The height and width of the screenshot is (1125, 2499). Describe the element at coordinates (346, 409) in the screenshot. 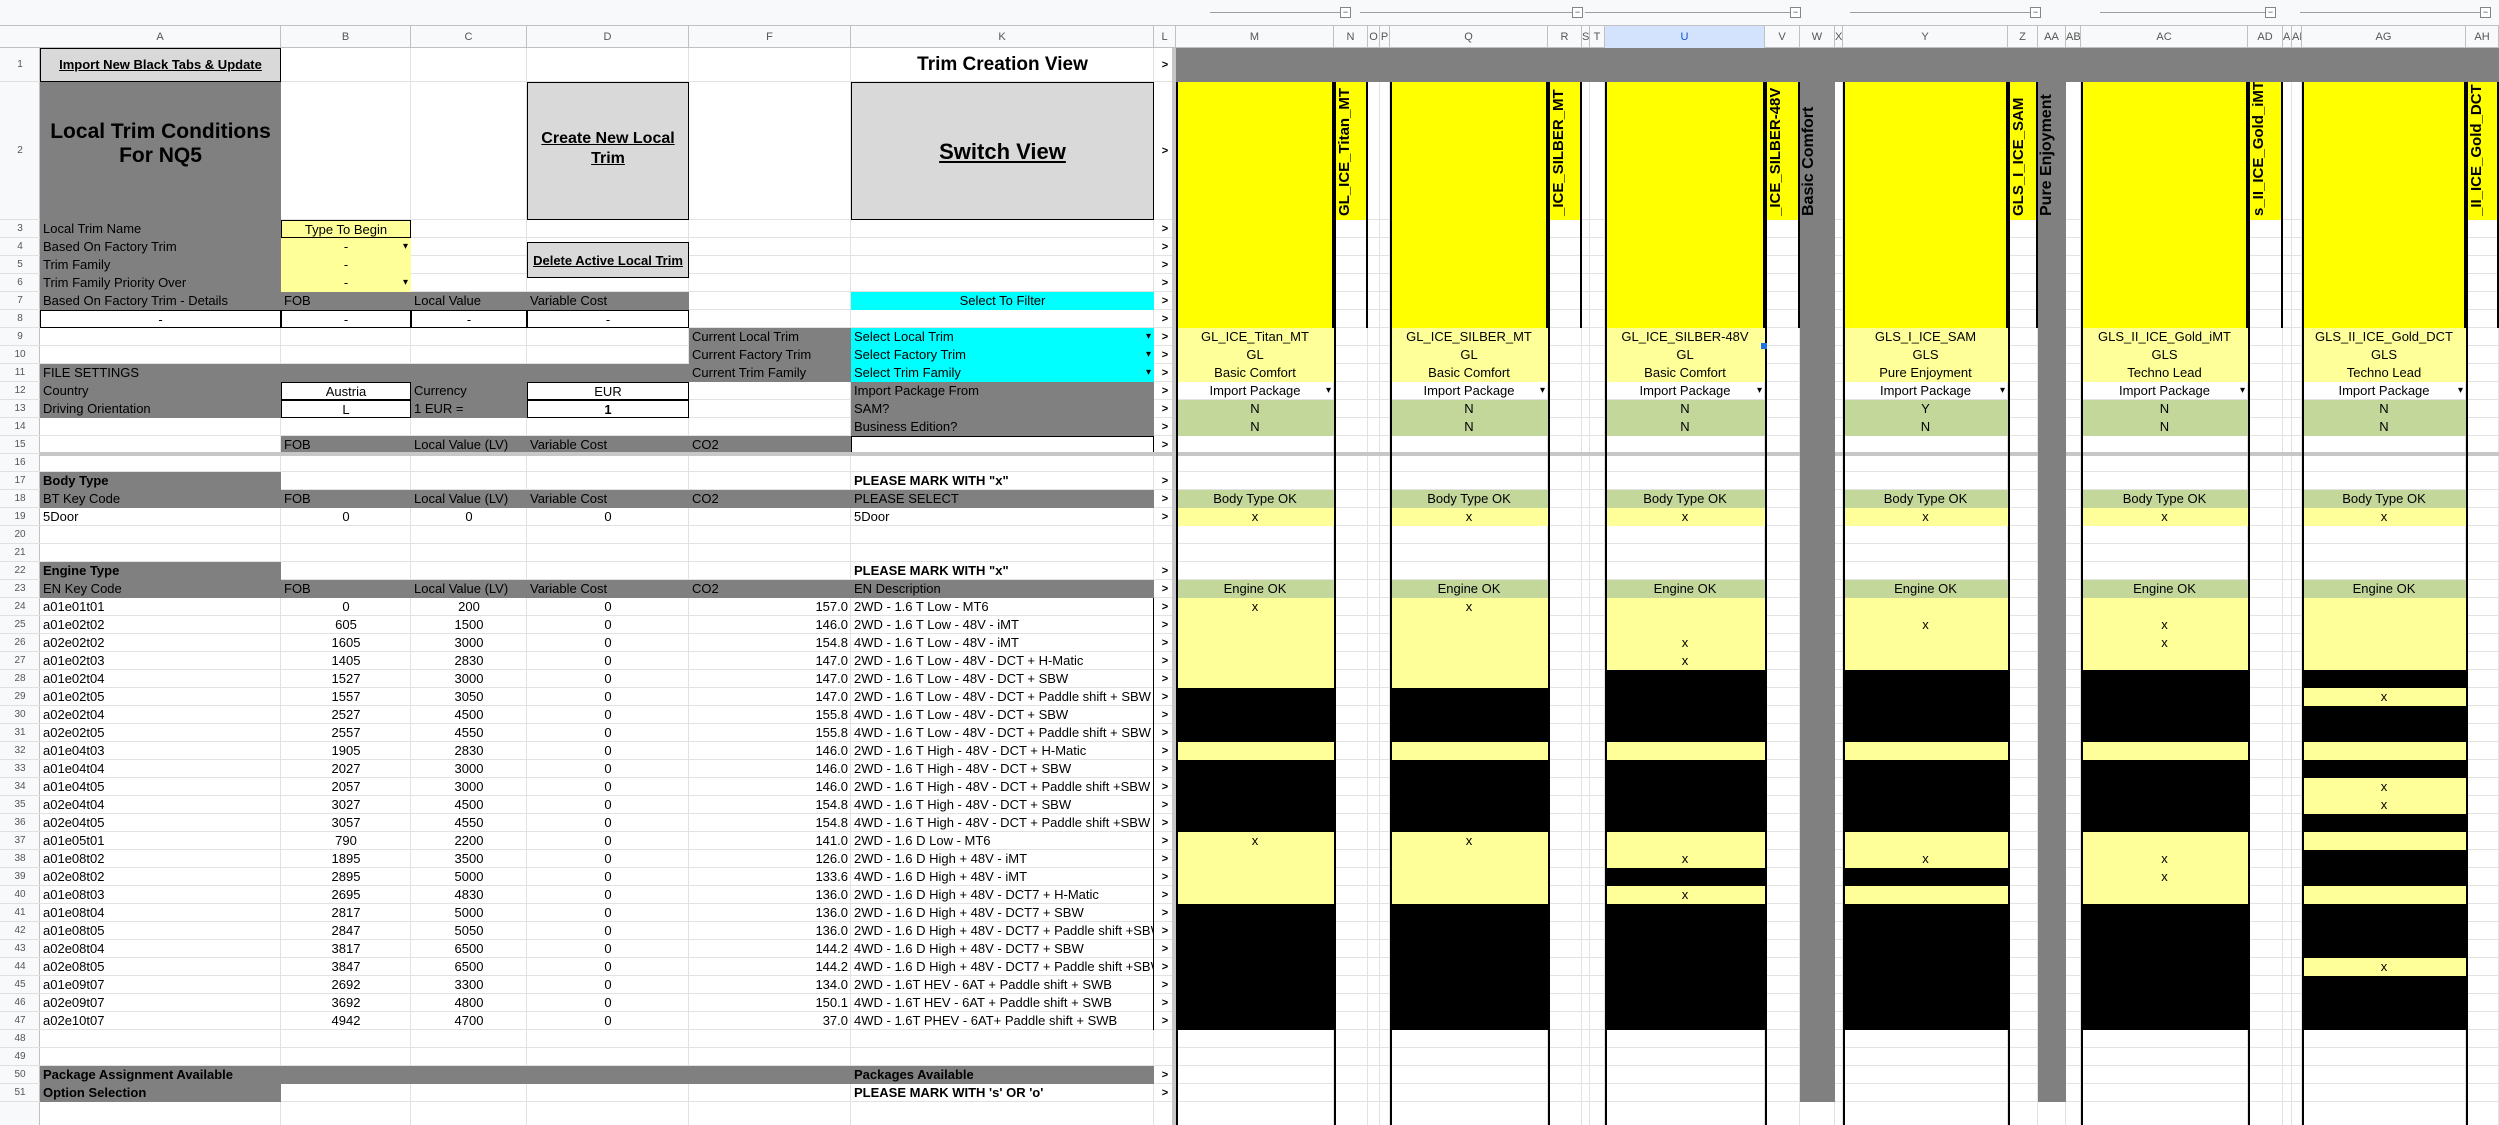

I see `driving-orientation-value: L` at that location.